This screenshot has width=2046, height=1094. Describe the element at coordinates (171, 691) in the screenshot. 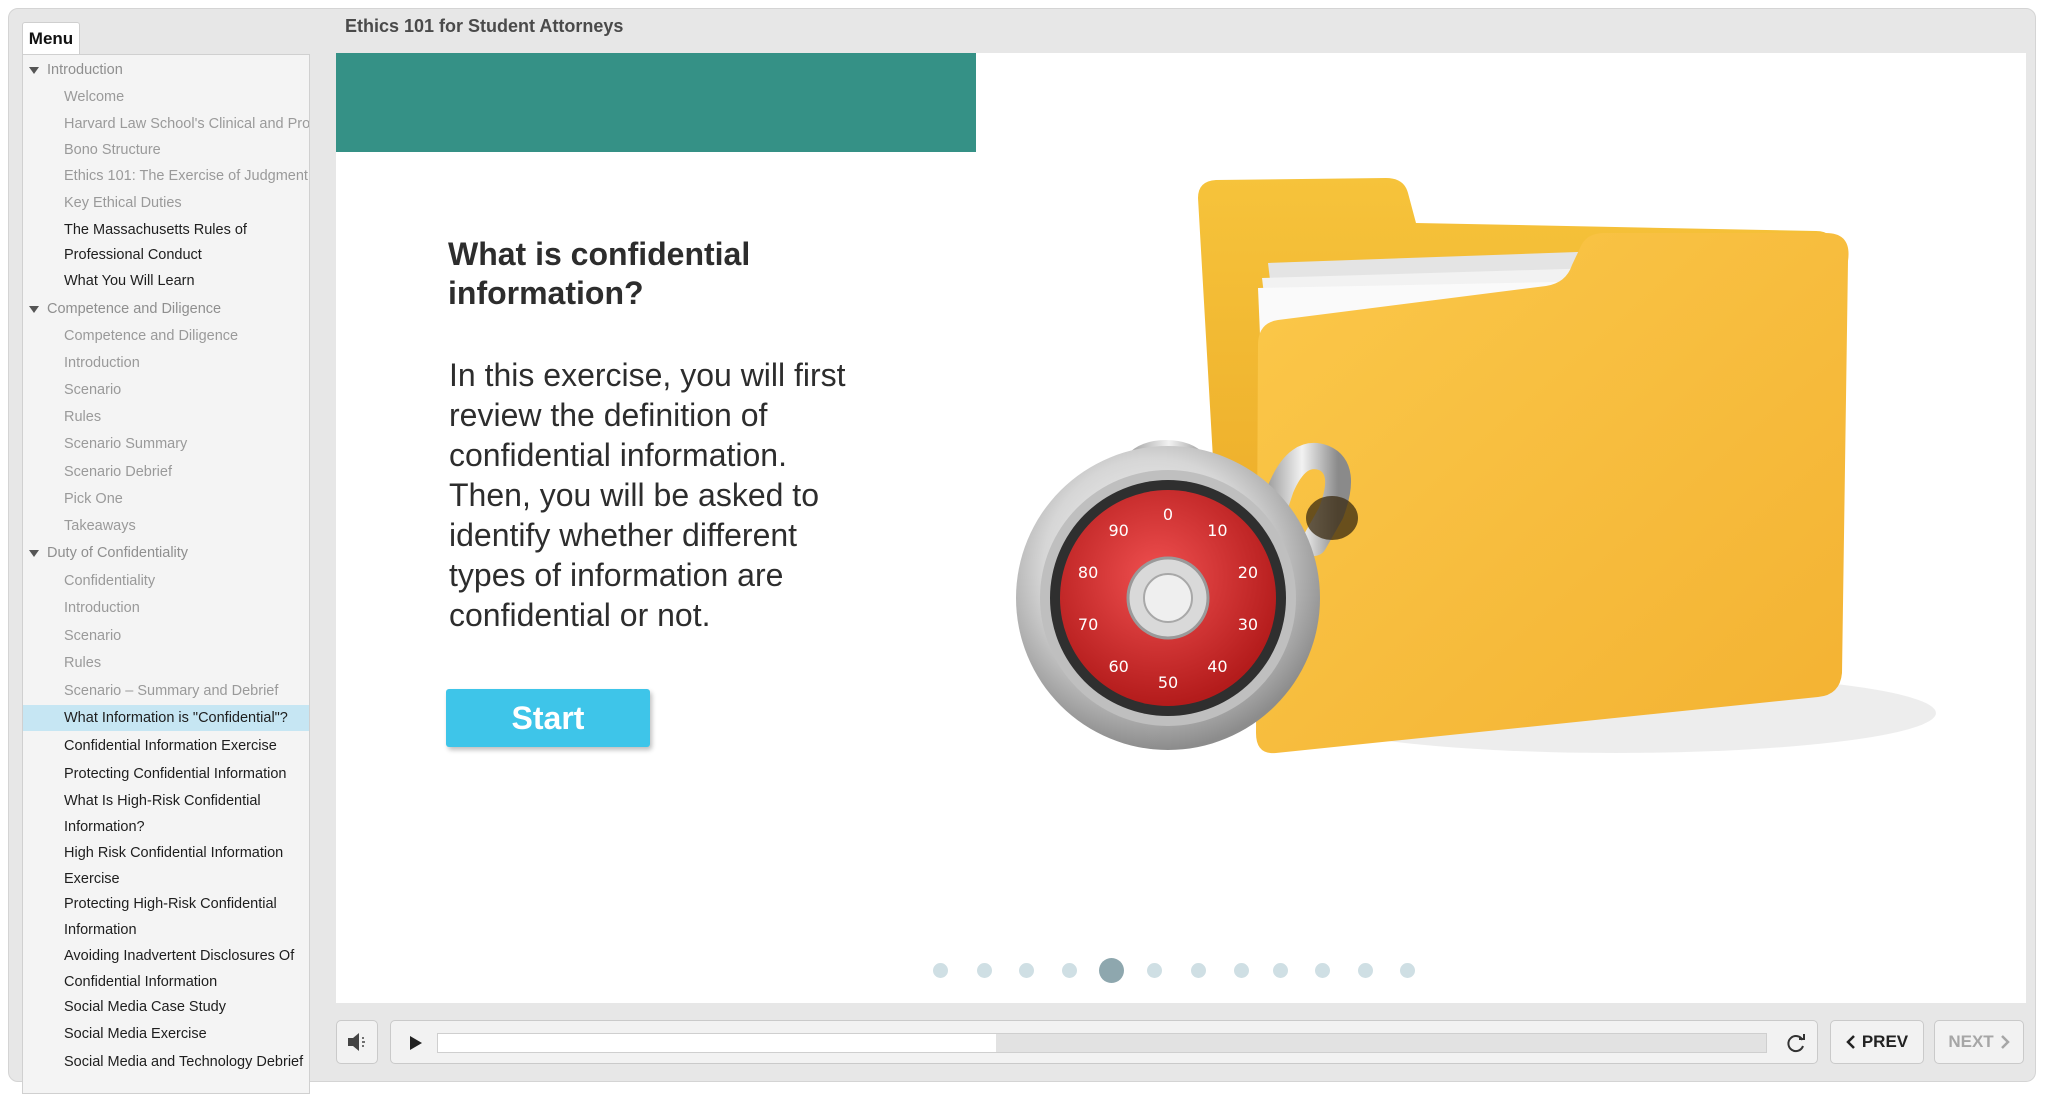

I see `menu-item: Scenario – Summary and Debrief` at that location.